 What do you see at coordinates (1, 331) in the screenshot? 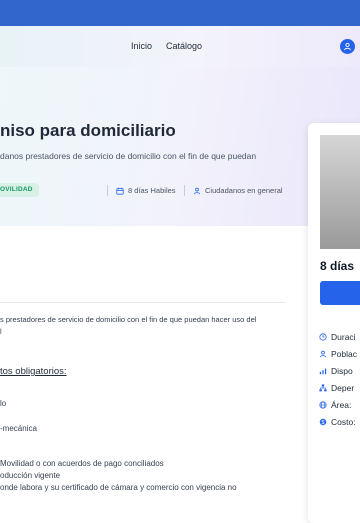
I see `description-text-cont: l` at bounding box center [1, 331].